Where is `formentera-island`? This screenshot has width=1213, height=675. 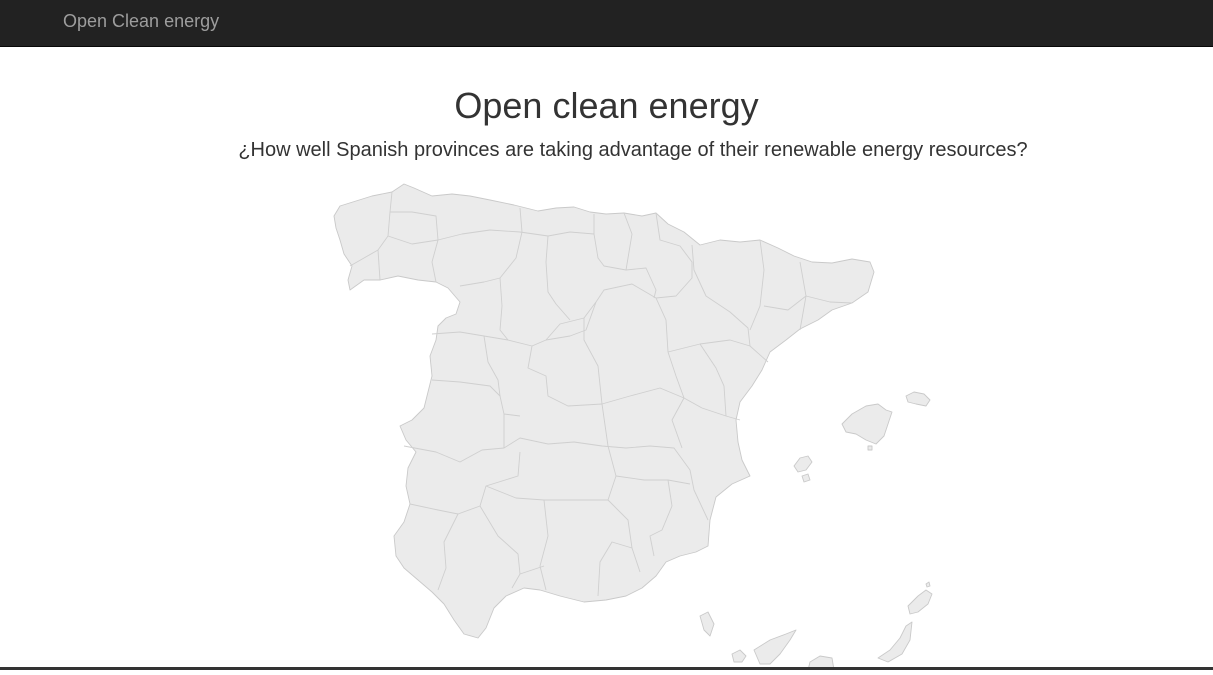
formentera-island is located at coordinates (806, 478).